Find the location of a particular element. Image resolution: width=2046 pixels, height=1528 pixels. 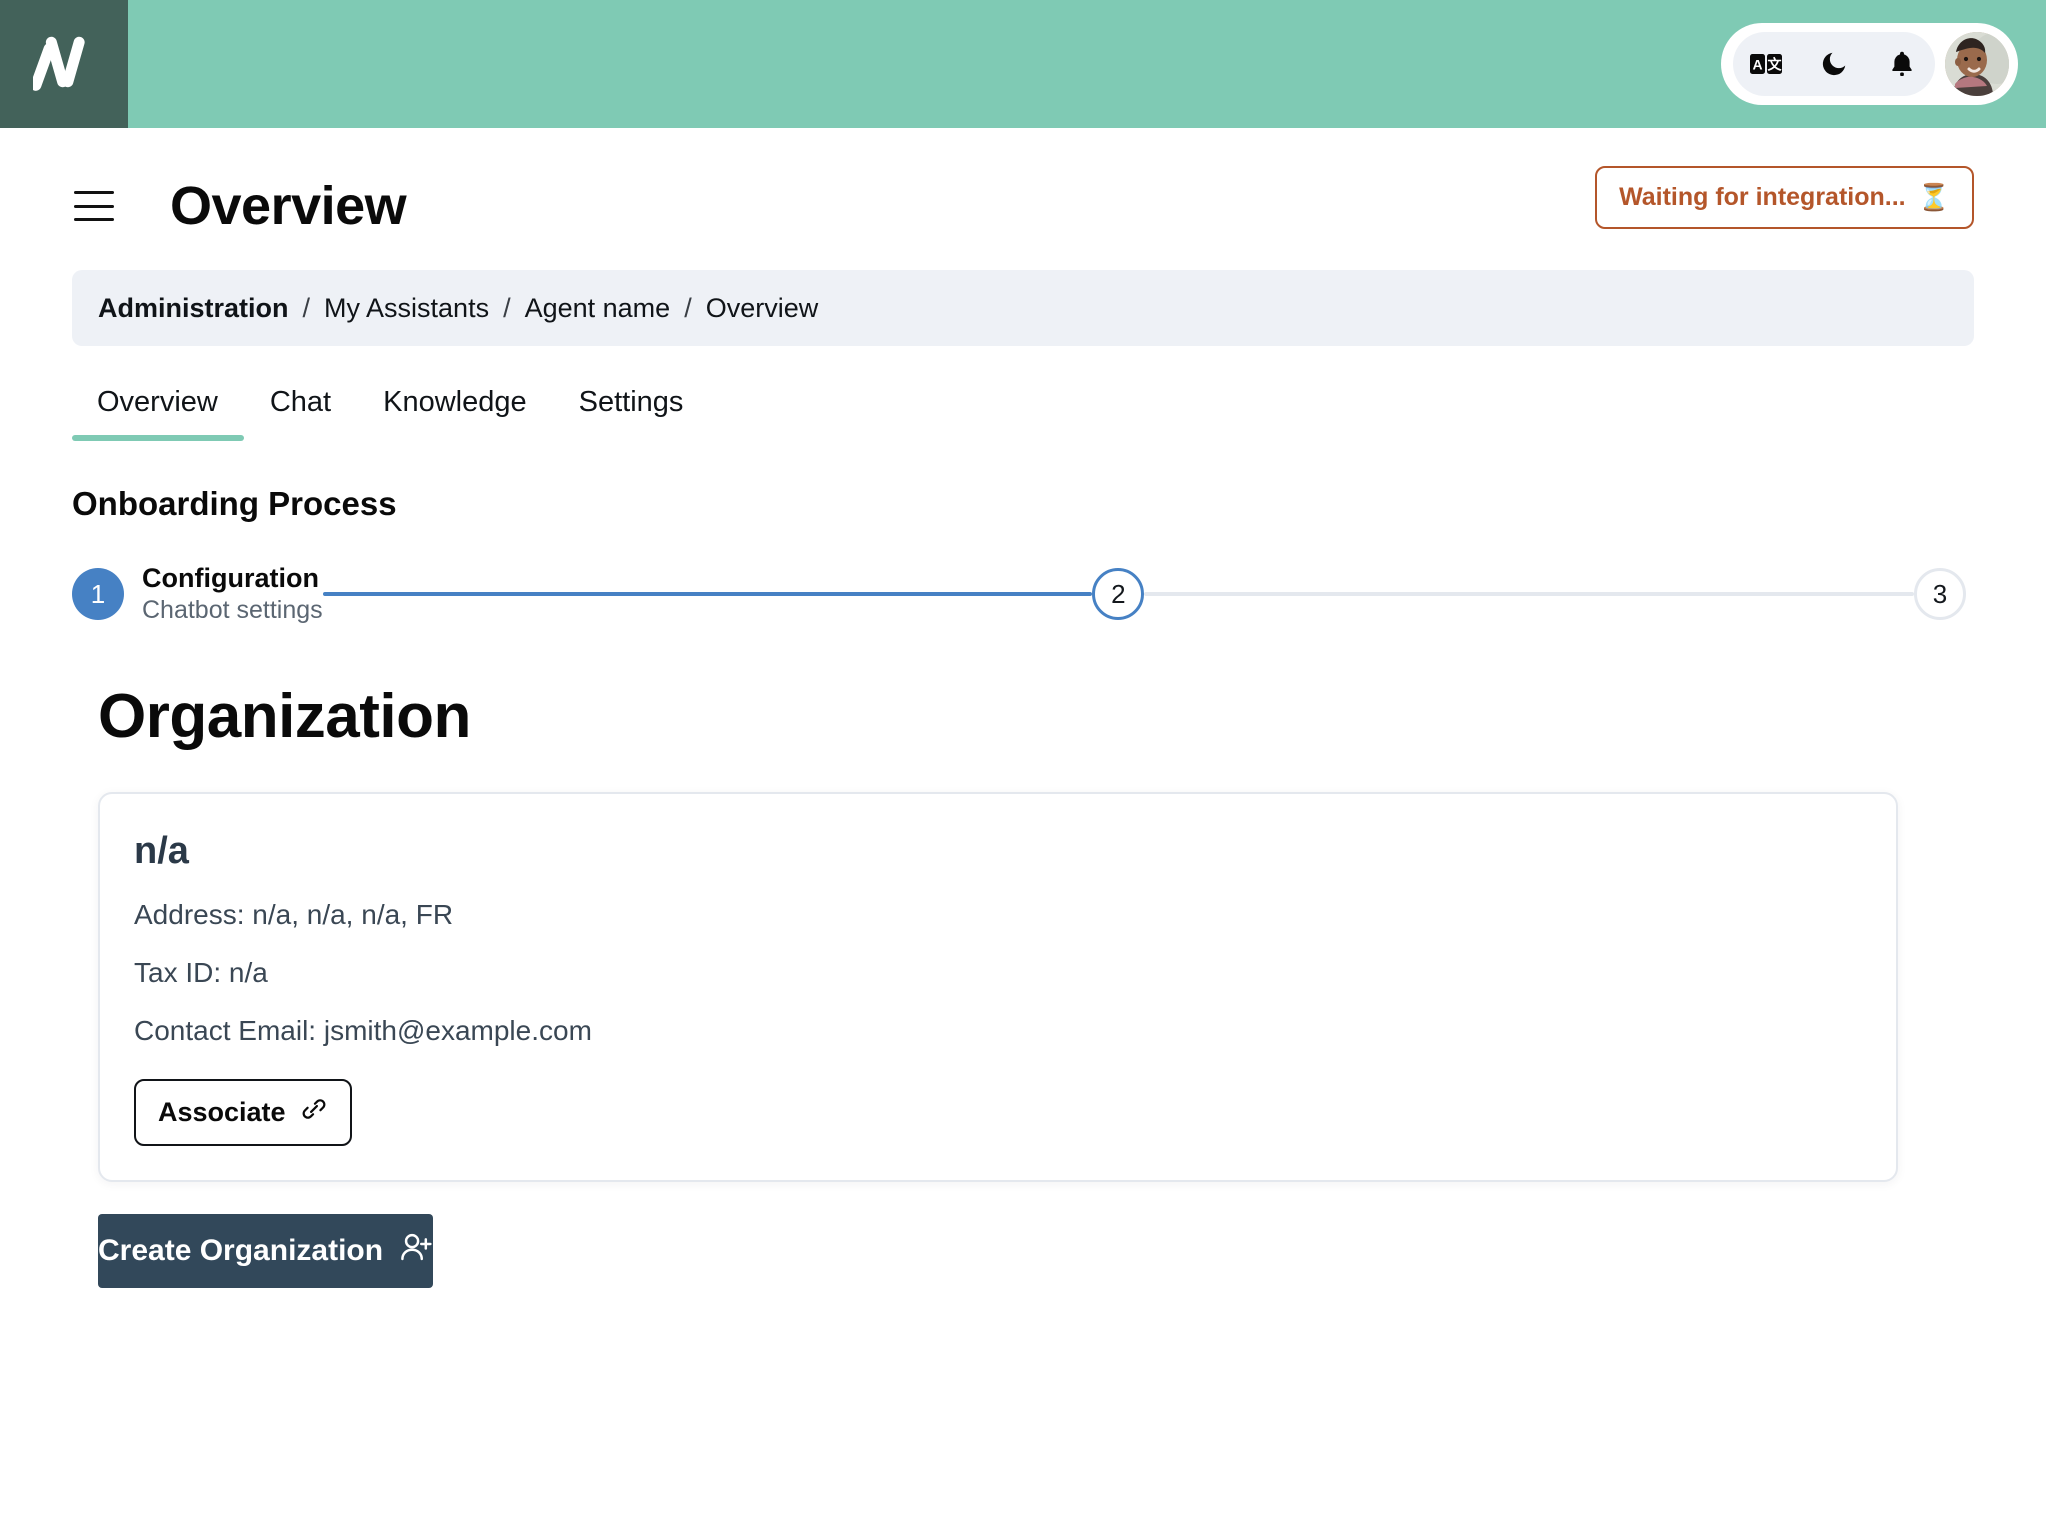

organization-heading: Organization is located at coordinates (284, 716).